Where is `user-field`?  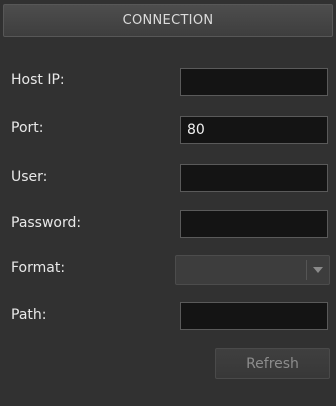
user-field is located at coordinates (254, 178).